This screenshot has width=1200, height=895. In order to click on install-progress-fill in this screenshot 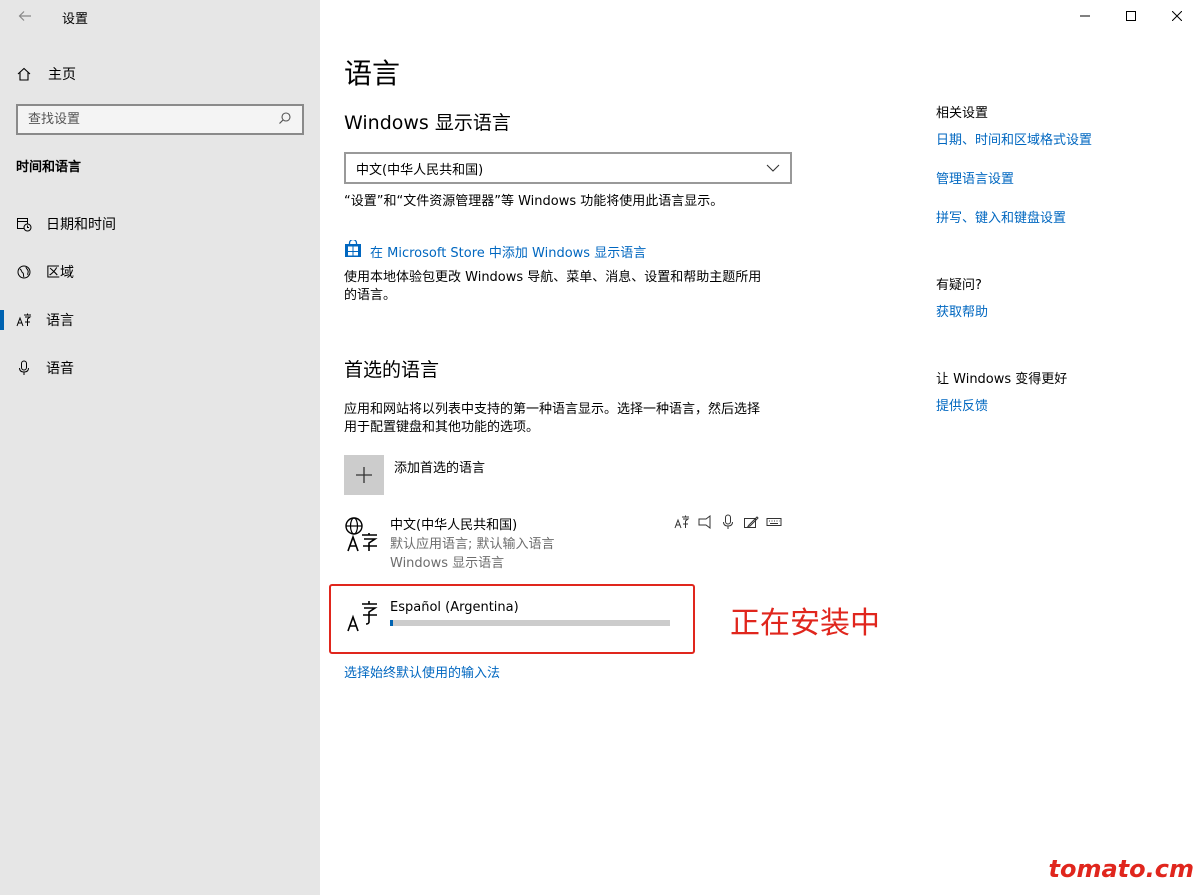, I will do `click(391, 623)`.